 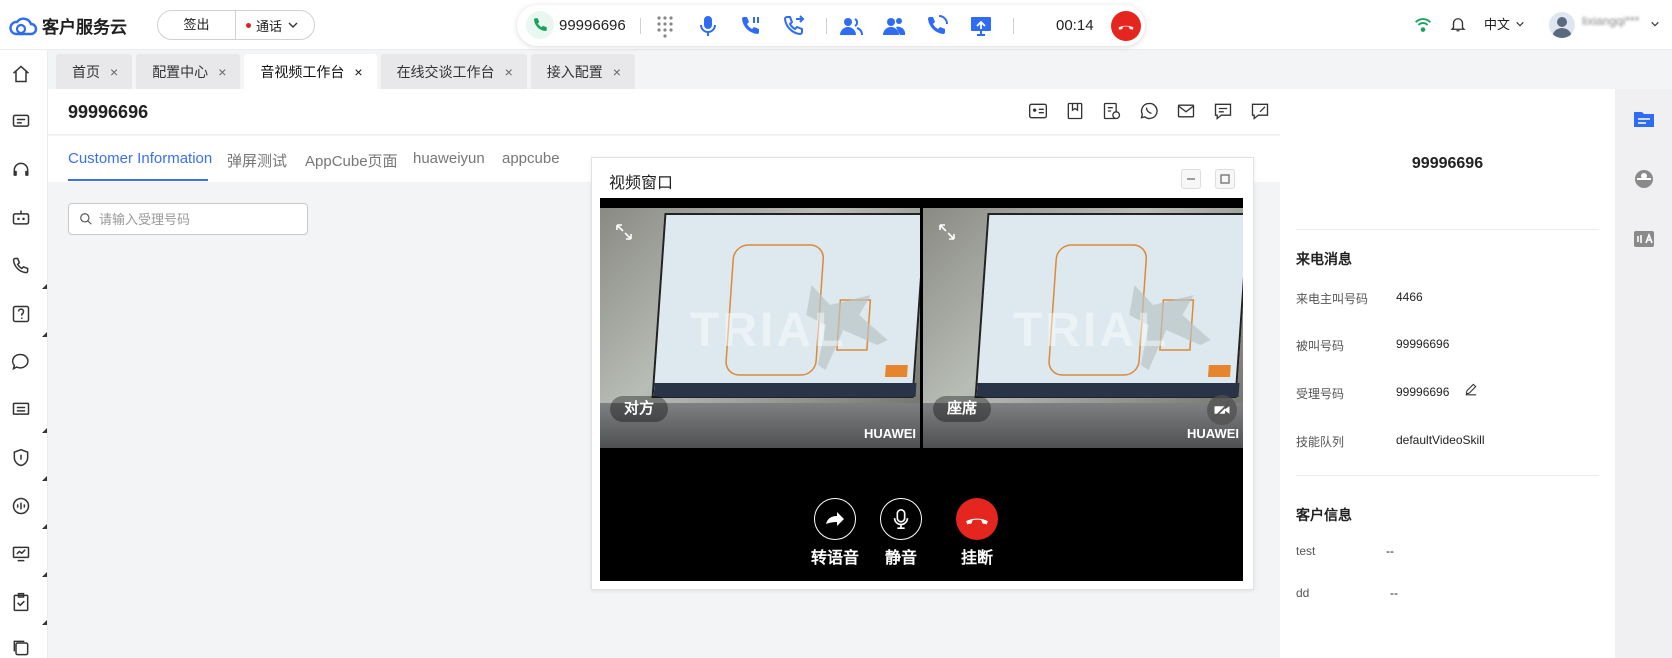 I want to click on minimize-button, so click(x=1191, y=179).